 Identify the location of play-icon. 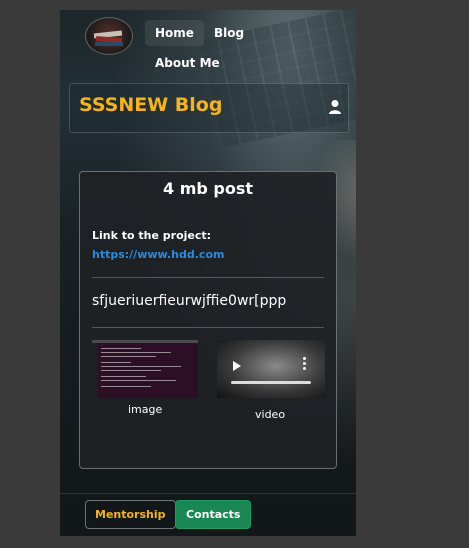
(237, 366).